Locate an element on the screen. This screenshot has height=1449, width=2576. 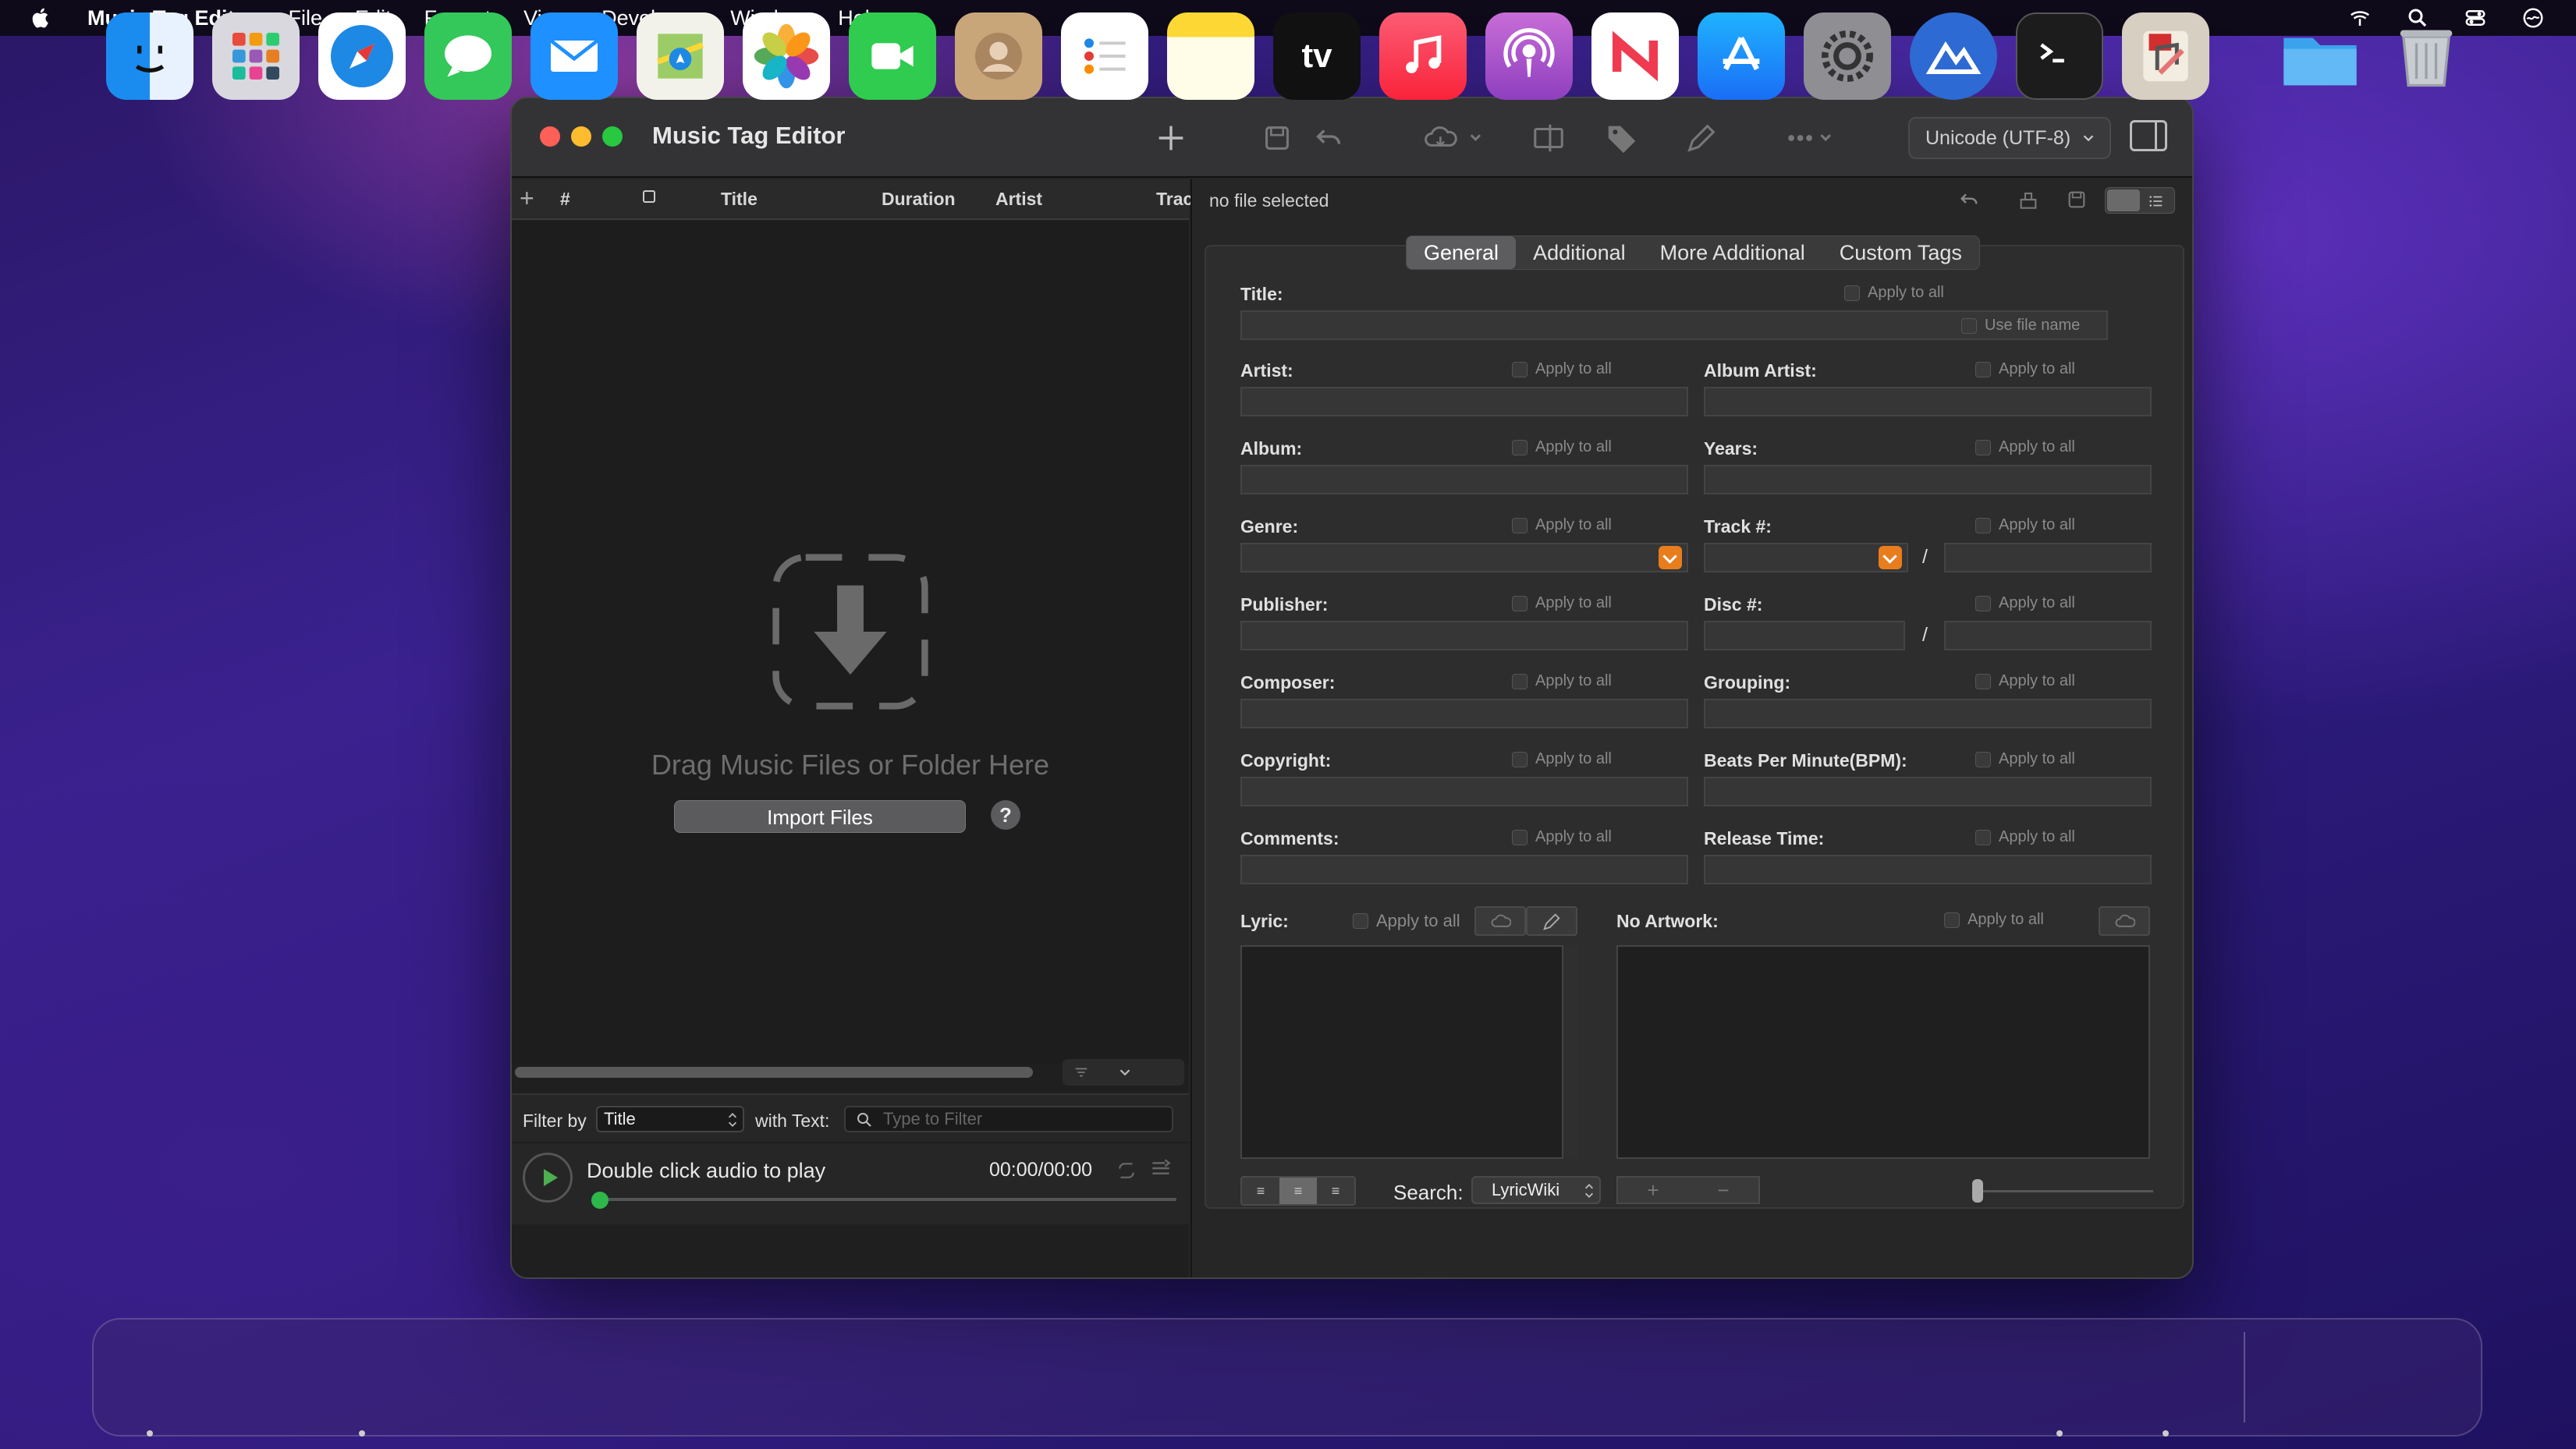
siri-icon is located at coordinates (2533, 18).